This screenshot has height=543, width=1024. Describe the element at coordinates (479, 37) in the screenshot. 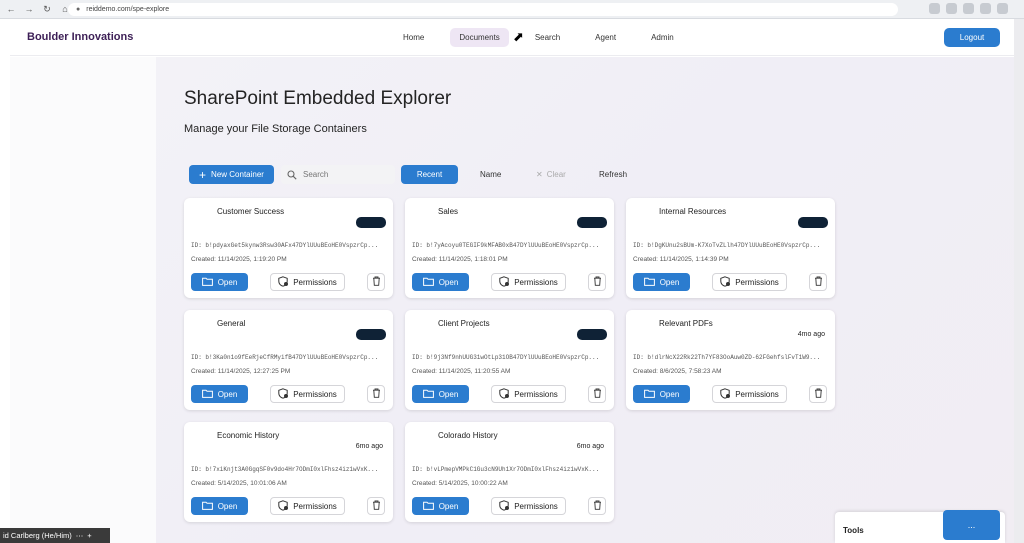

I see `nav-documents: Documents` at that location.